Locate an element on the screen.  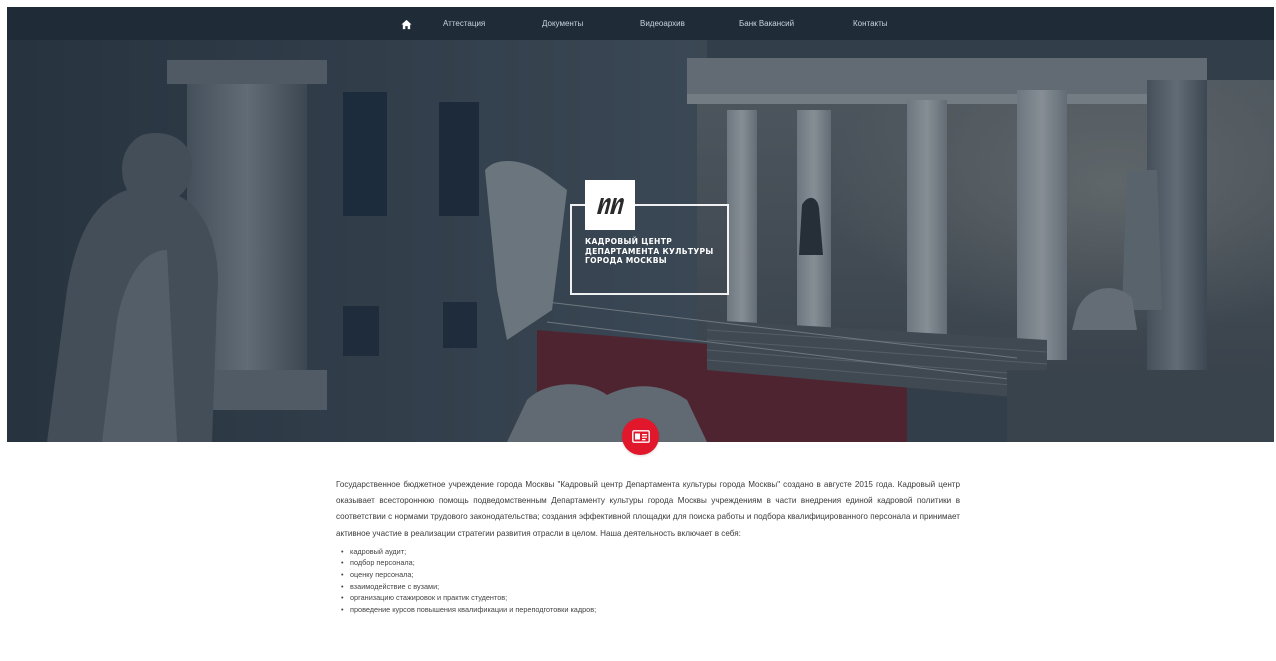
list-item: кадровый аудит; is located at coordinates (648, 552).